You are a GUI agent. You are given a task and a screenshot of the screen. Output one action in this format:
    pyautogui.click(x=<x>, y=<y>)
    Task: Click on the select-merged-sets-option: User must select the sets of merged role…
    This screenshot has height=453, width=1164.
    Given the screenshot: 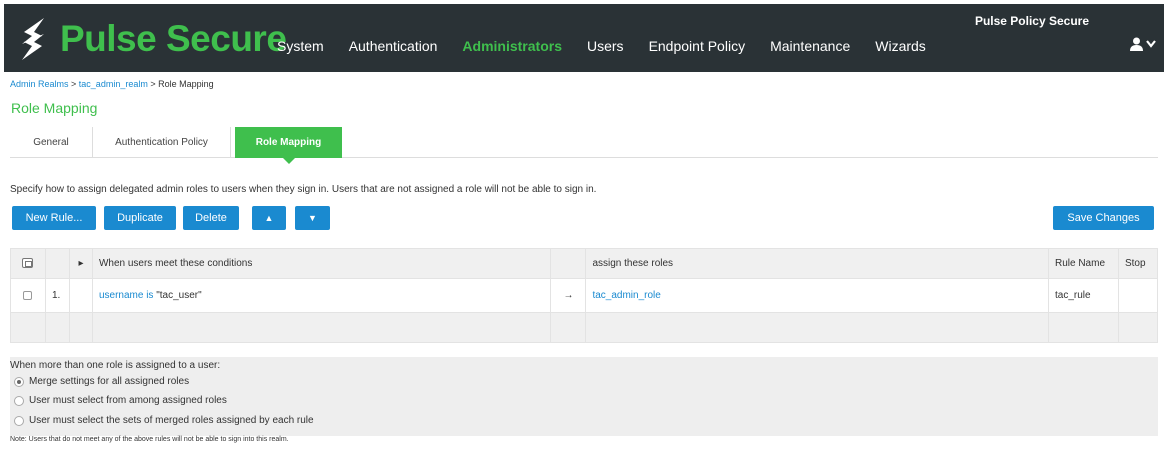 What is the action you would take?
    pyautogui.click(x=164, y=420)
    